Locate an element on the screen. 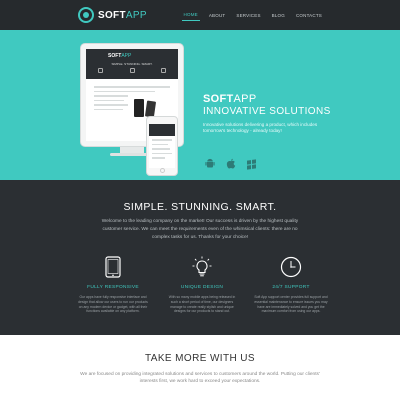 The height and width of the screenshot is (400, 400). nav-item-about: ABOUT is located at coordinates (217, 15).